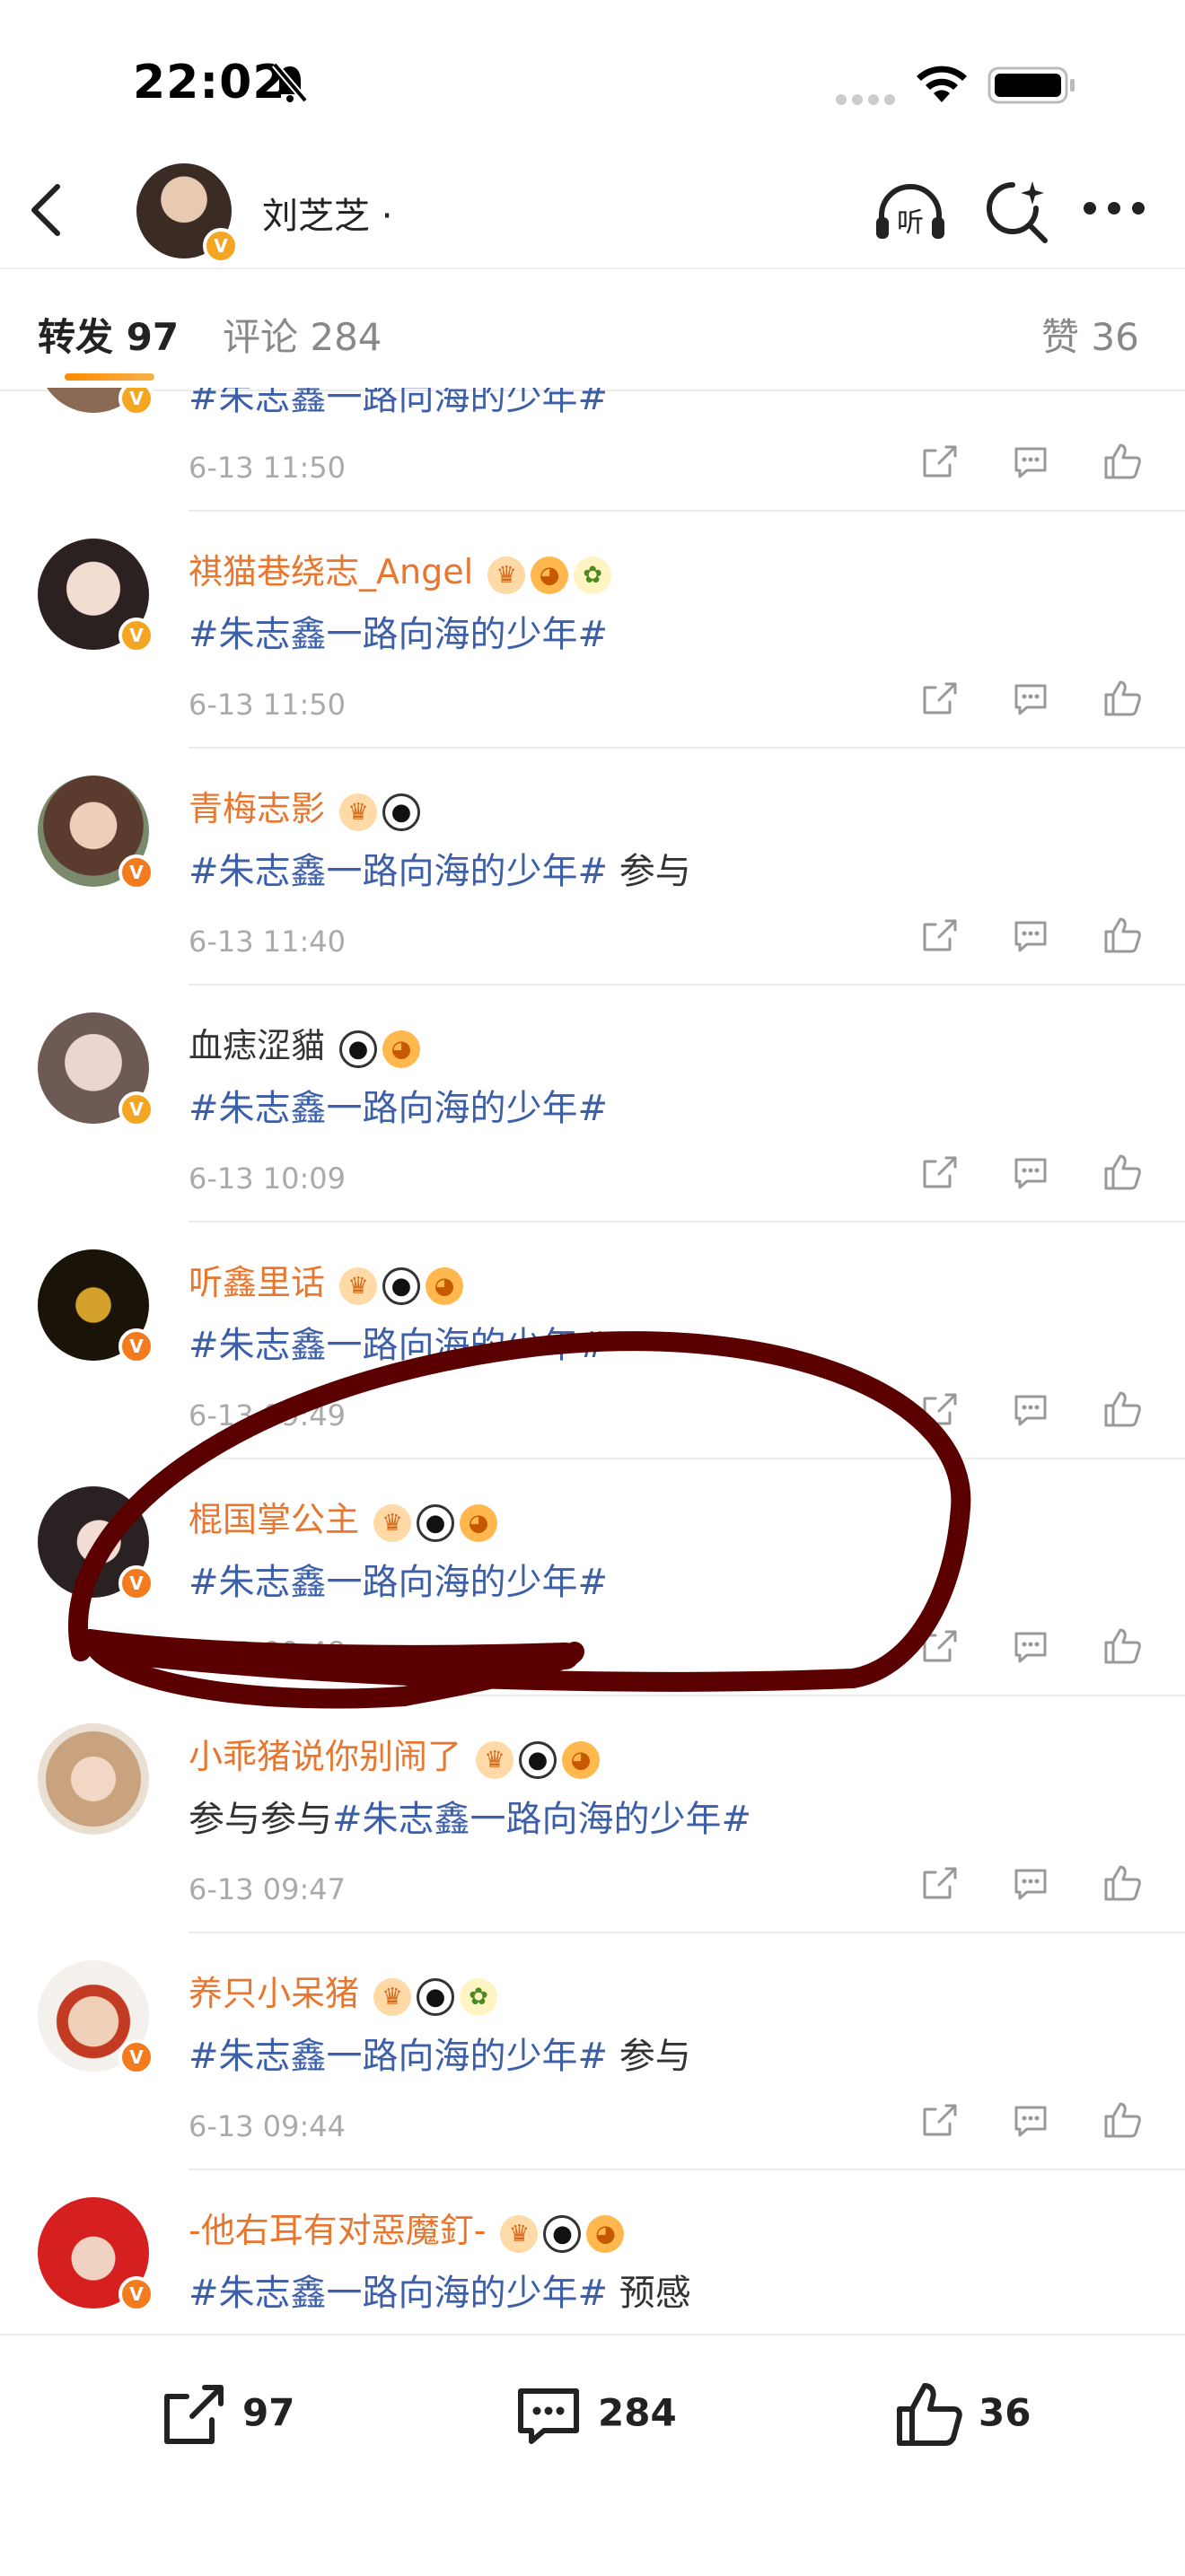 Image resolution: width=1185 pixels, height=2576 pixels. I want to click on timestamp: 6-13 09:47, so click(268, 1889).